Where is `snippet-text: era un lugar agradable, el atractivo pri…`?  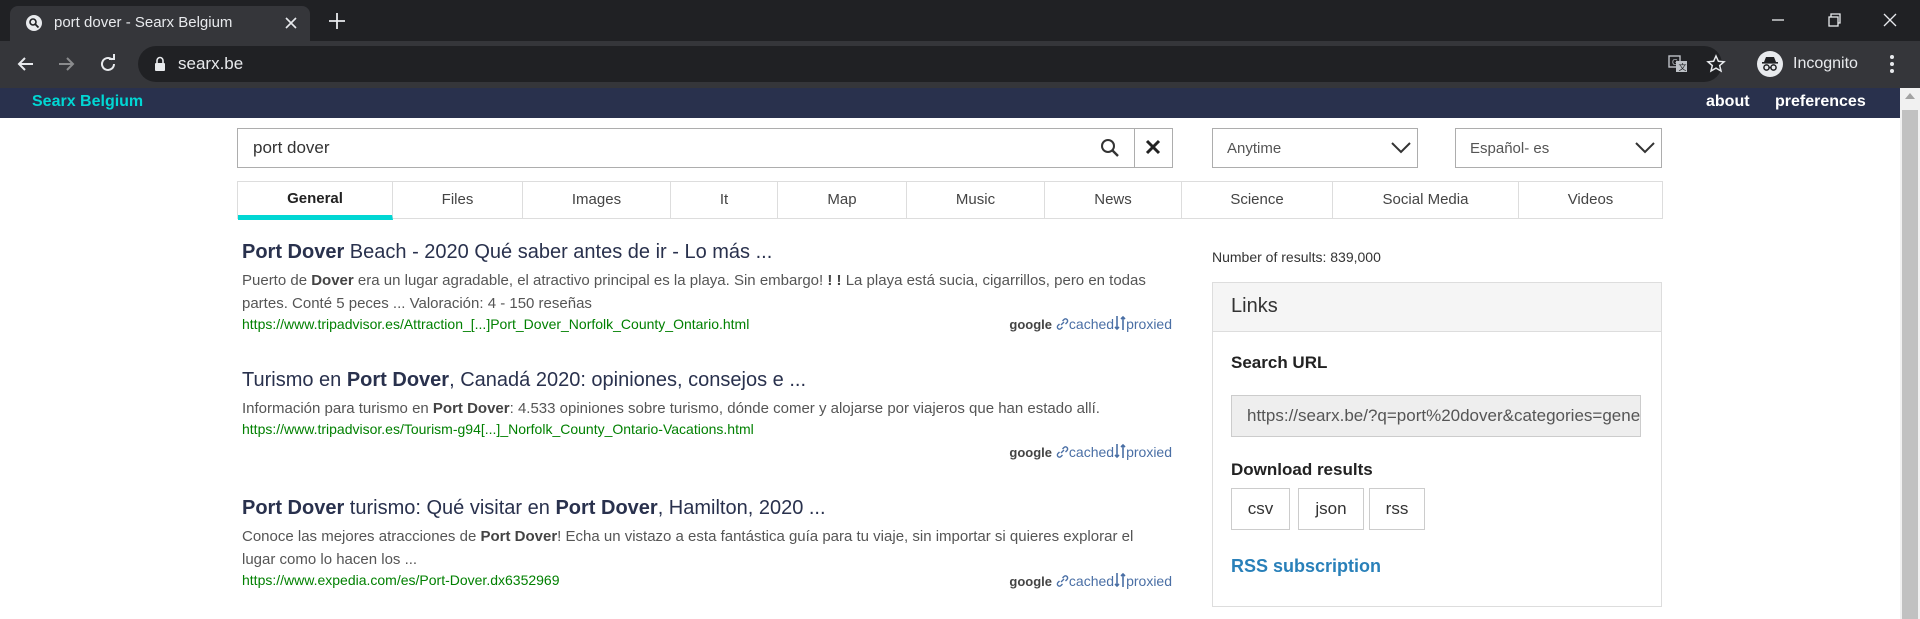
snippet-text: era un lugar agradable, el atractivo pri… is located at coordinates (590, 280).